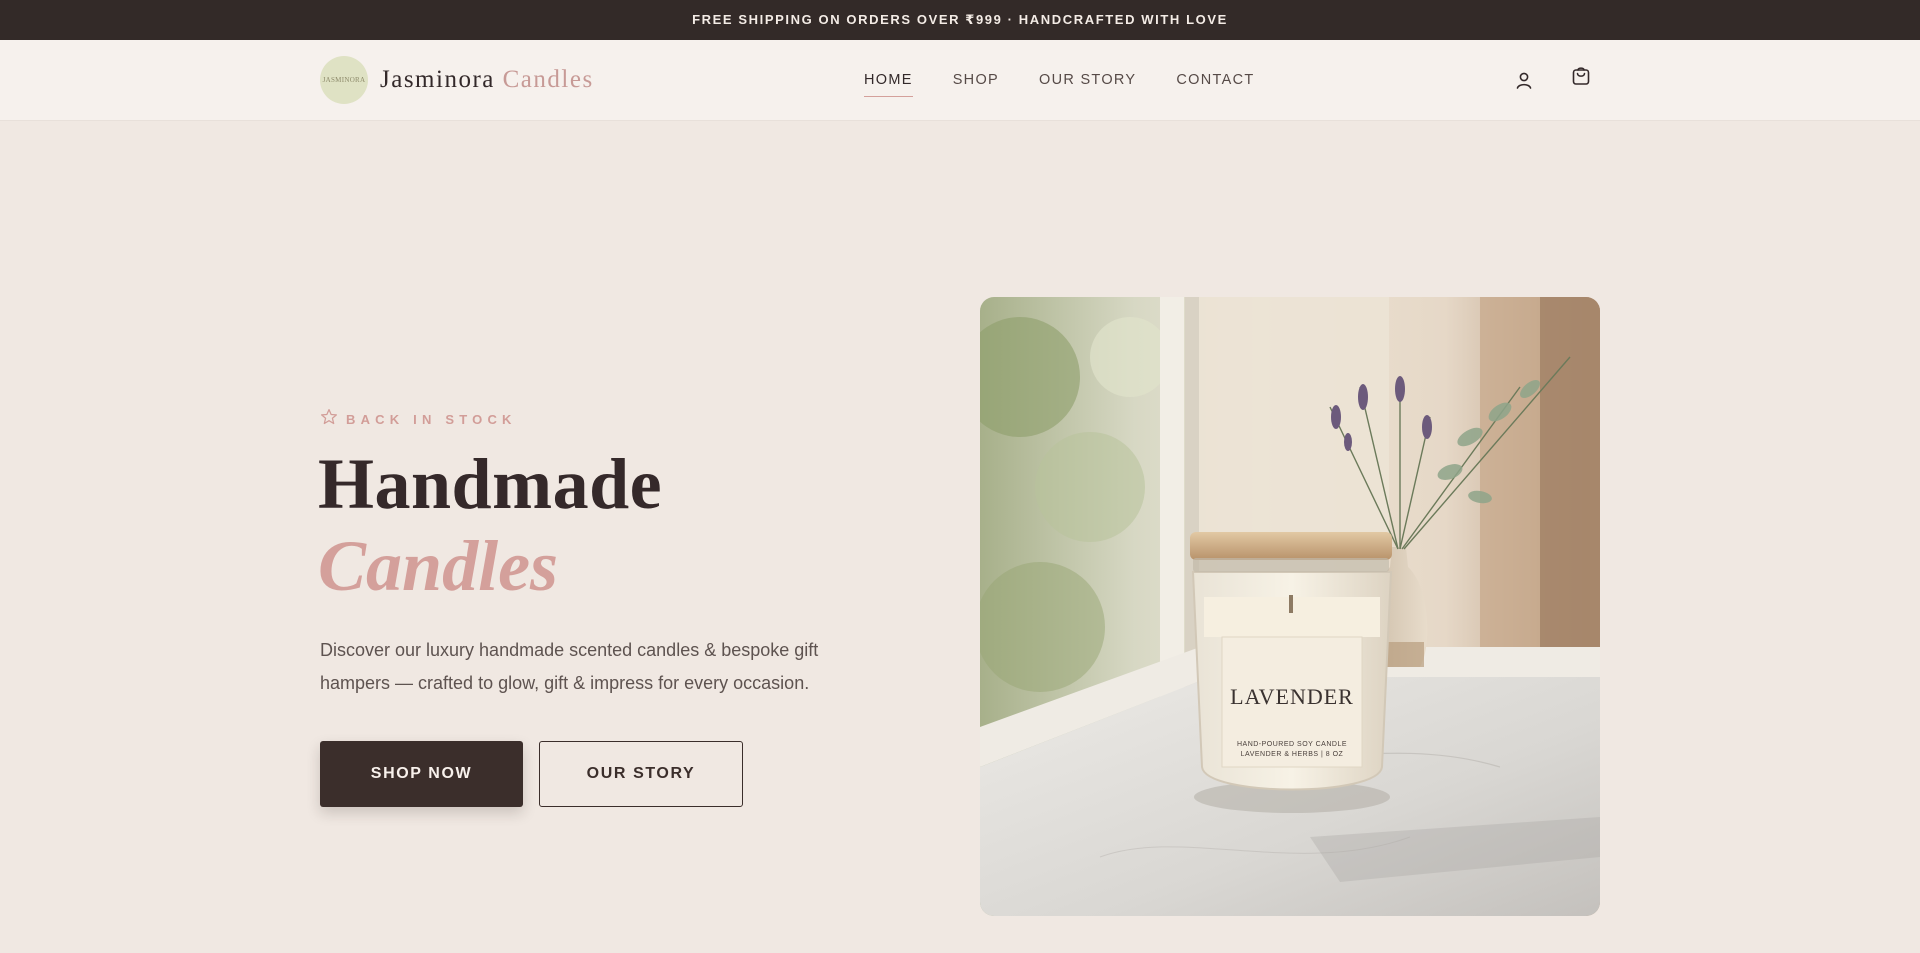 The image size is (1920, 953). I want to click on nav-contact: CONTACT, so click(1215, 80).